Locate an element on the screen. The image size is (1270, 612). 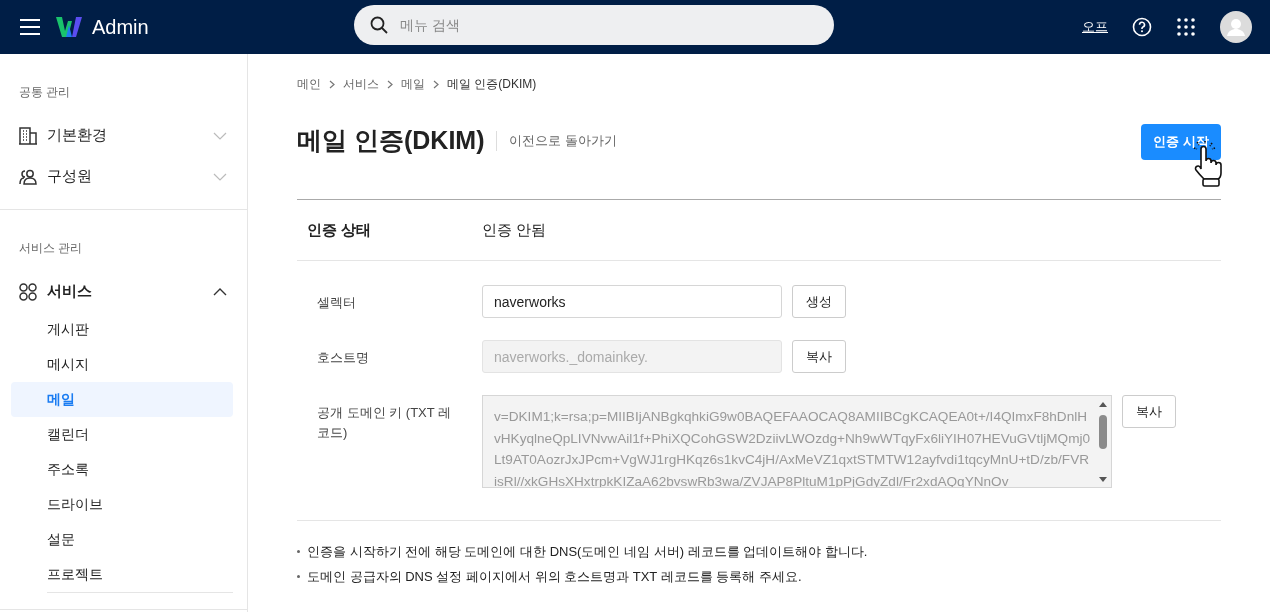
sidebar-subitem: 메일 is located at coordinates (122, 399).